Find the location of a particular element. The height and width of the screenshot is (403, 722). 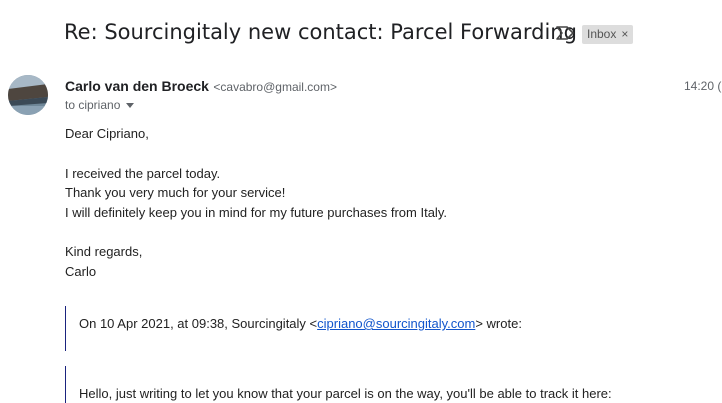

body-signature: Carlo is located at coordinates (81, 271).